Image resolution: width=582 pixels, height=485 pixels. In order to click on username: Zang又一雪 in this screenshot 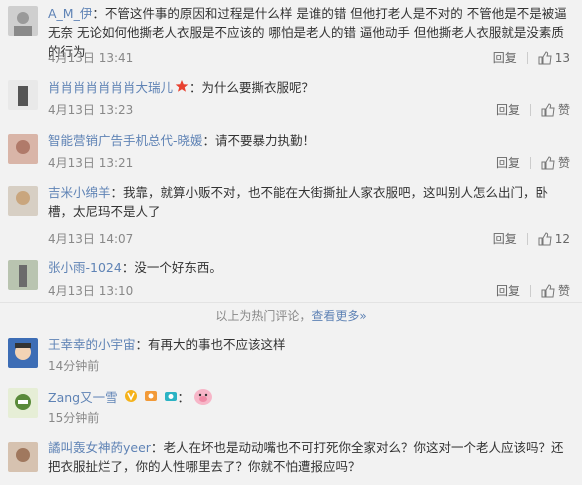, I will do `click(83, 397)`.